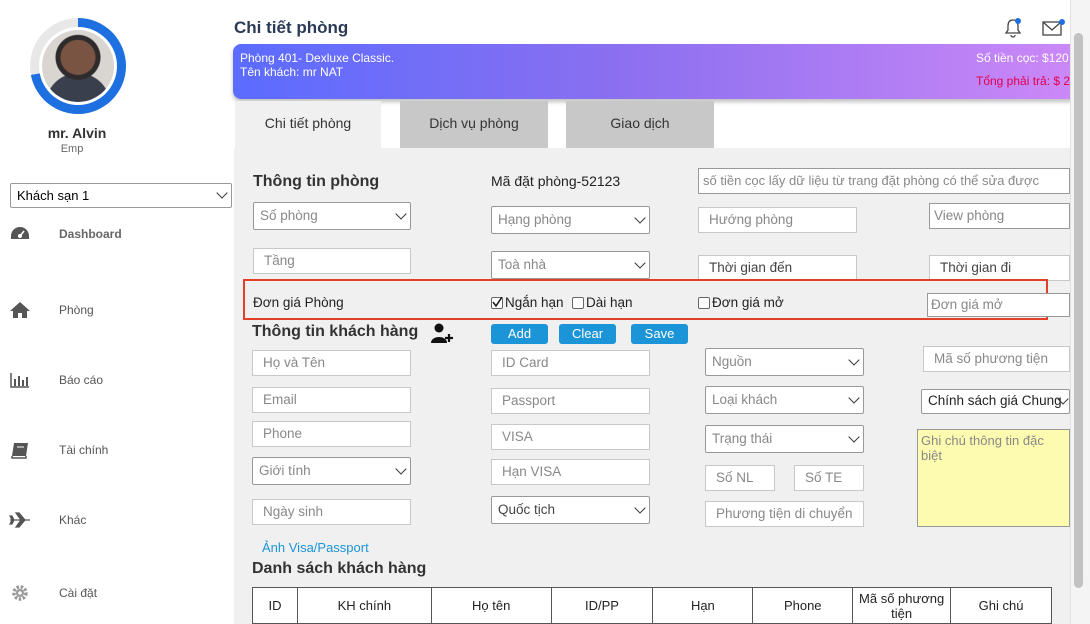 Image resolution: width=1090 pixels, height=624 pixels. Describe the element at coordinates (289, 215) in the screenshot. I see `room-number-value: Số phòng` at that location.